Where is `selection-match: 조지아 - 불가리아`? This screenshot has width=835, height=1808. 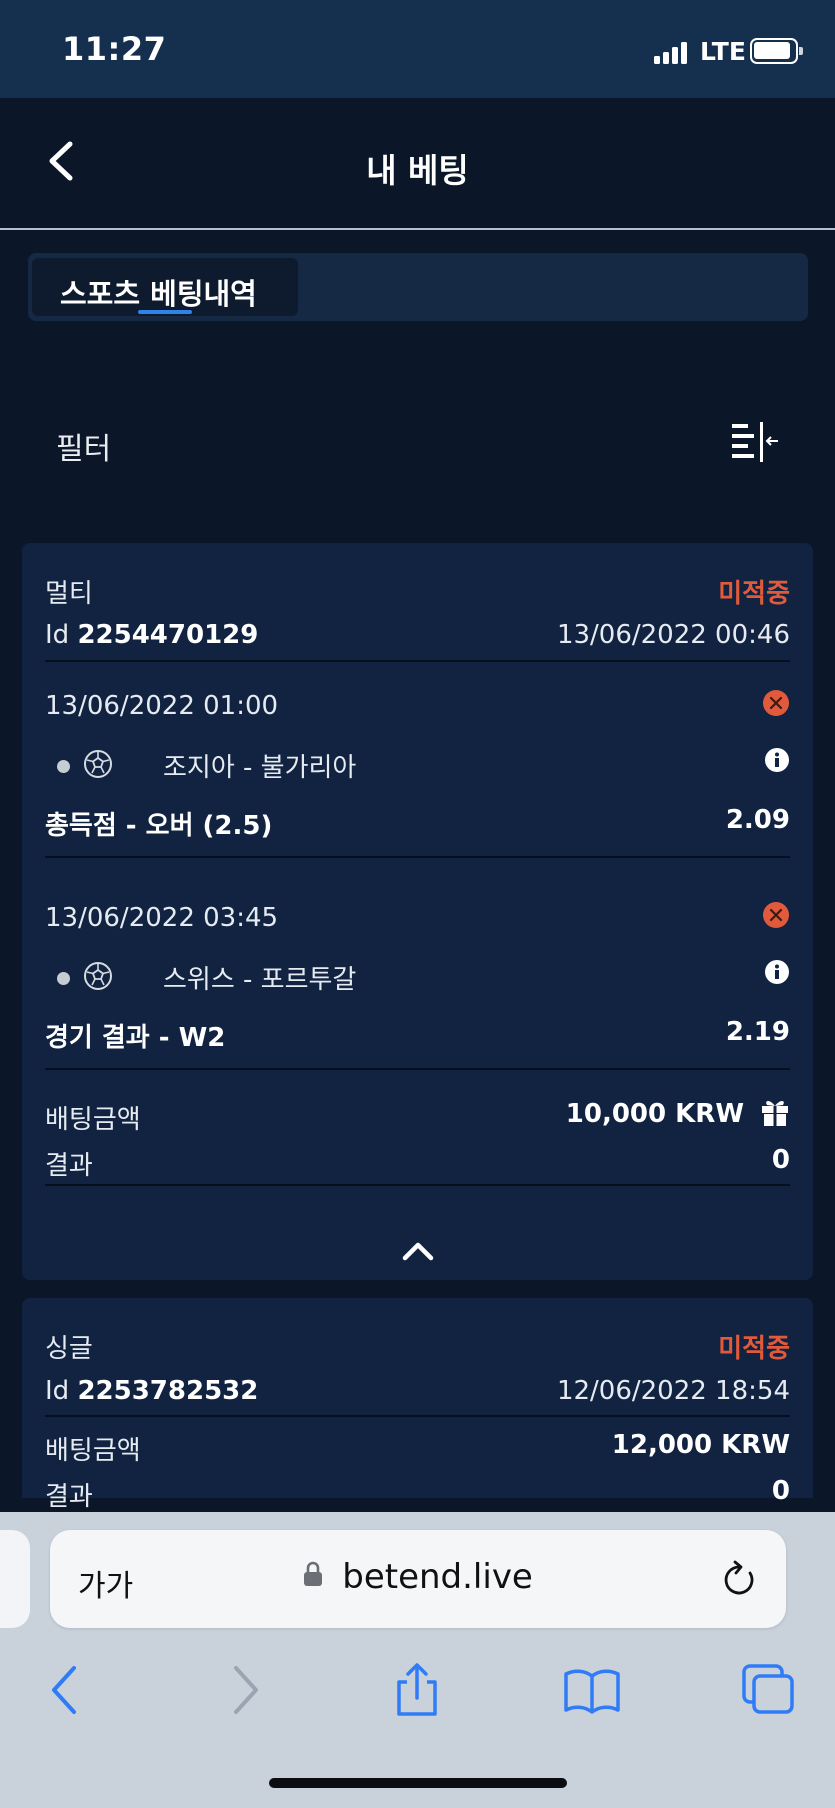
selection-match: 조지아 - 불가리아 is located at coordinates (260, 768).